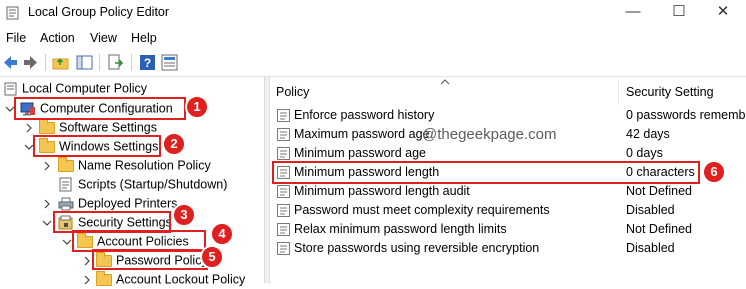 The image size is (746, 289). Describe the element at coordinates (212, 257) in the screenshot. I see `annotation-badge: 5` at that location.